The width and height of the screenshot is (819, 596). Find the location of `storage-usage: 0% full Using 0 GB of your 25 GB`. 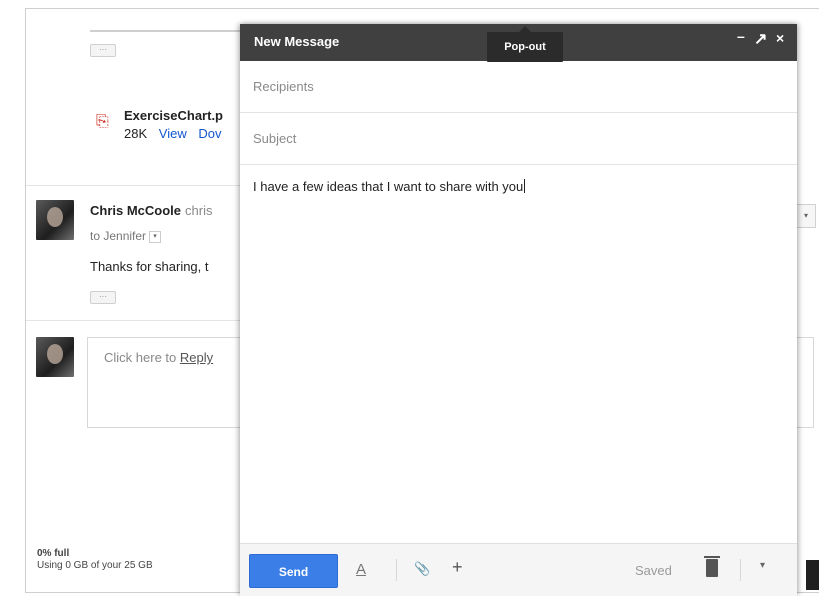

storage-usage: 0% full Using 0 GB of your 25 GB is located at coordinates (95, 560).